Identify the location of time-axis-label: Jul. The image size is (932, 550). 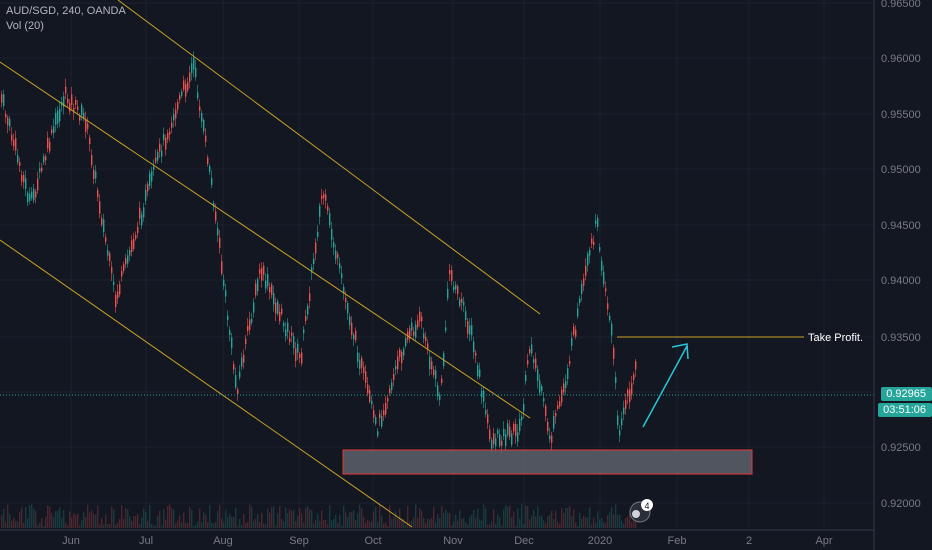
(146, 541).